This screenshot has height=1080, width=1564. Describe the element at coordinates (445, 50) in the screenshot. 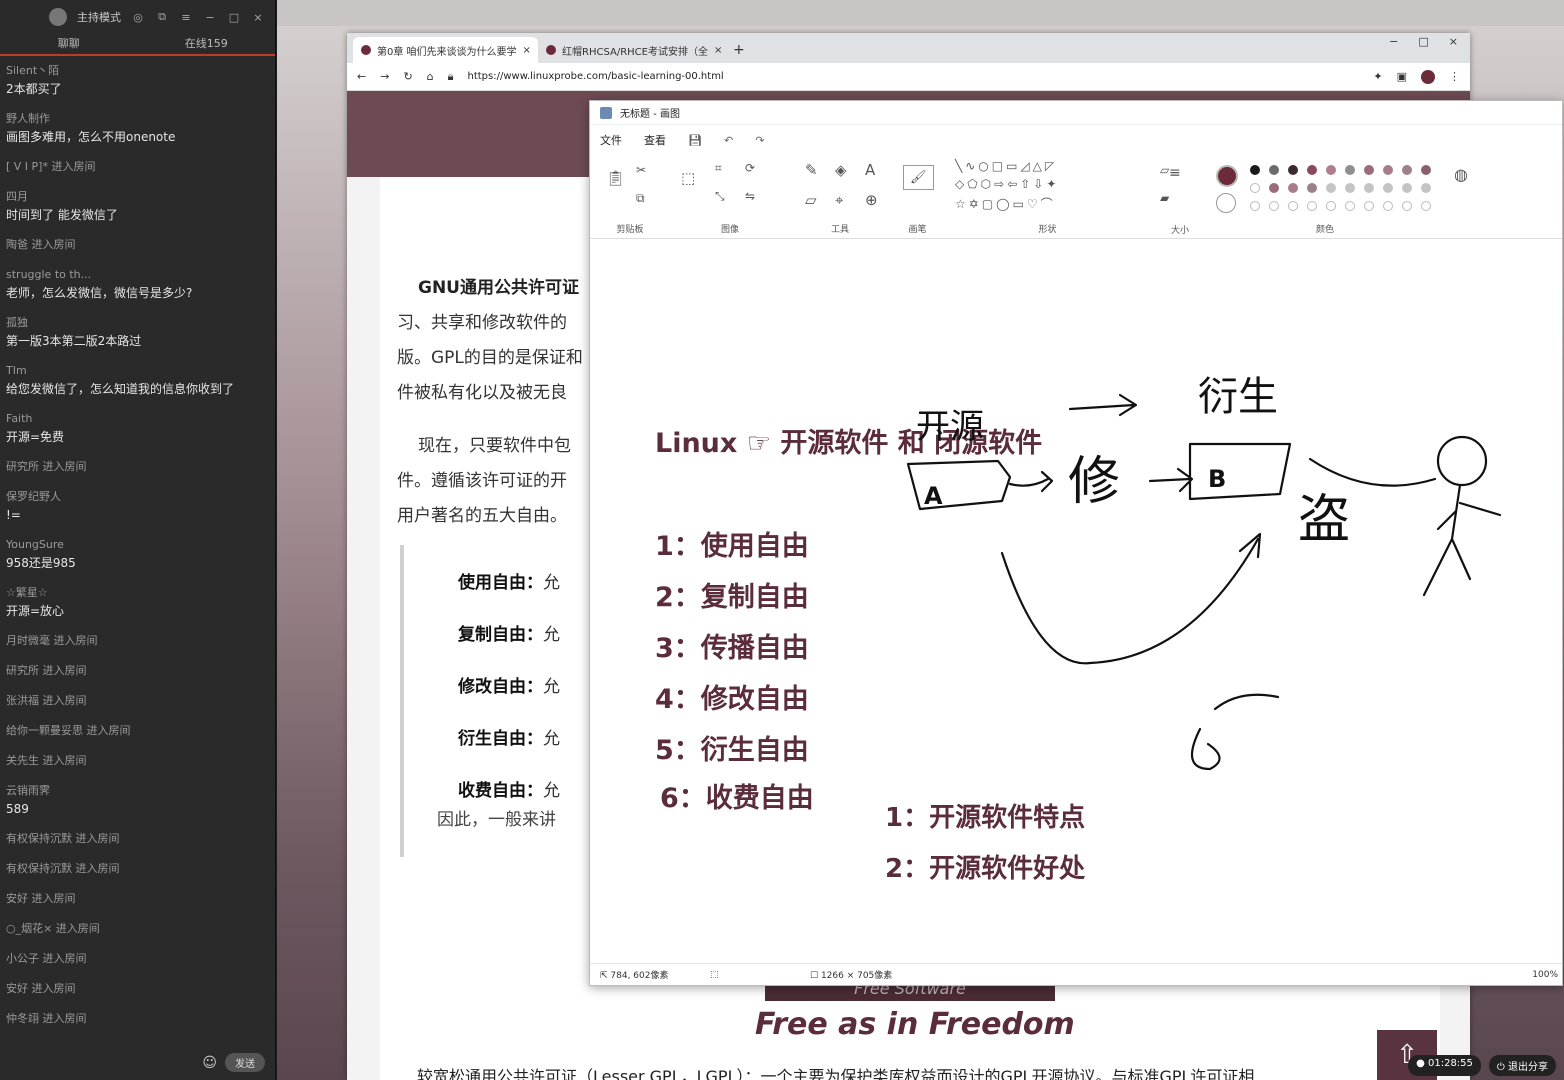

I see `browser-tab: 第0章 咱们先来谈谈为什么要学 ×` at that location.